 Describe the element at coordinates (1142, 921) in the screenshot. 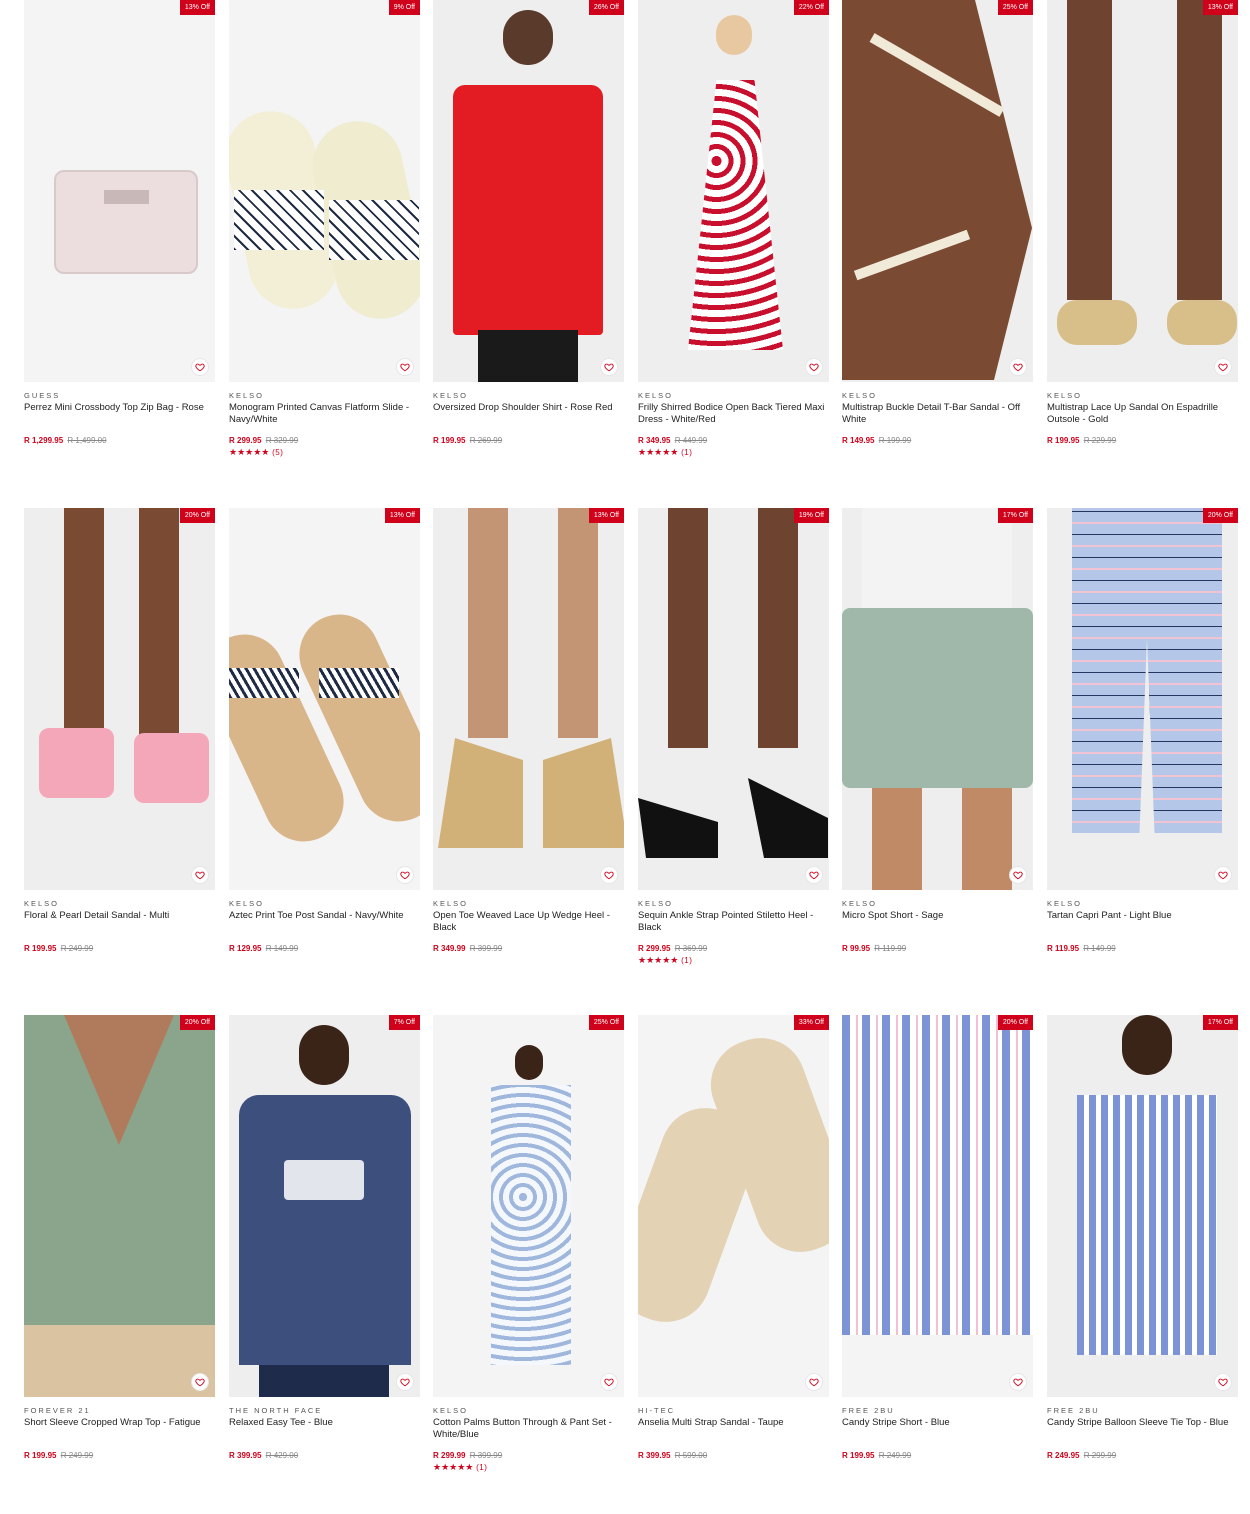

I see `product-name: Tartan Capri Pant - Light Blue` at that location.